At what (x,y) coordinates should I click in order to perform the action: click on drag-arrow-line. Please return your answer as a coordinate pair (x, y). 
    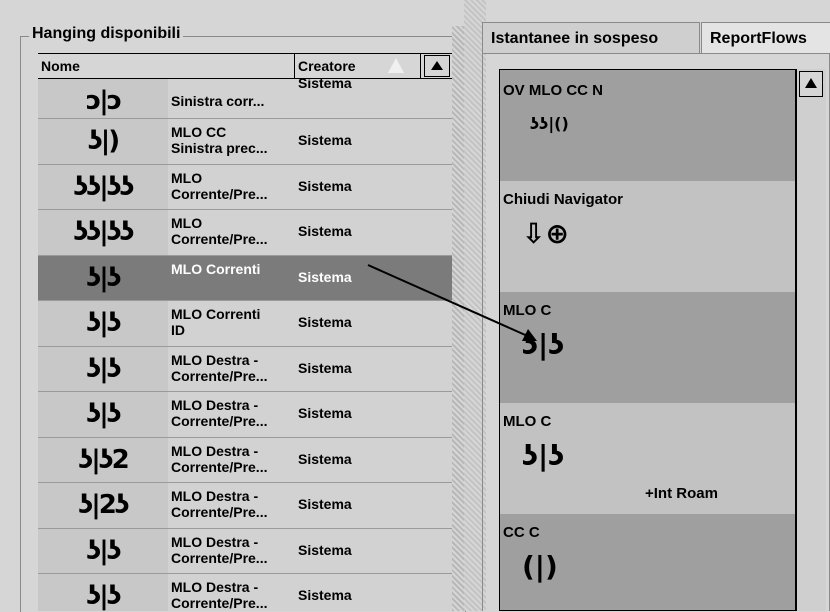
    Looking at the image, I should click on (450, 301).